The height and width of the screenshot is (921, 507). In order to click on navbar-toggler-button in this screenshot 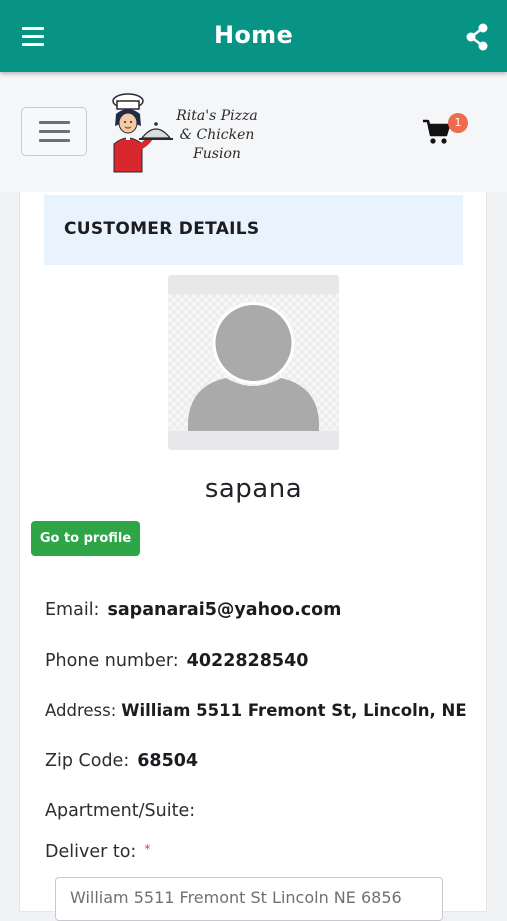, I will do `click(54, 131)`.